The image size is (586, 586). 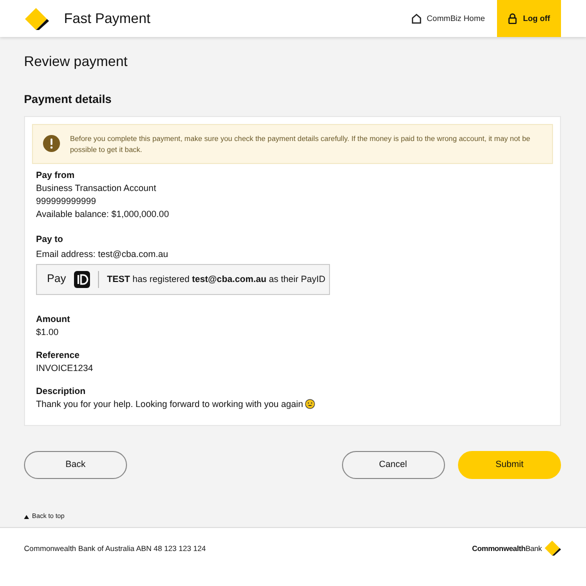 I want to click on field-value: INVOICE1234, so click(x=65, y=368).